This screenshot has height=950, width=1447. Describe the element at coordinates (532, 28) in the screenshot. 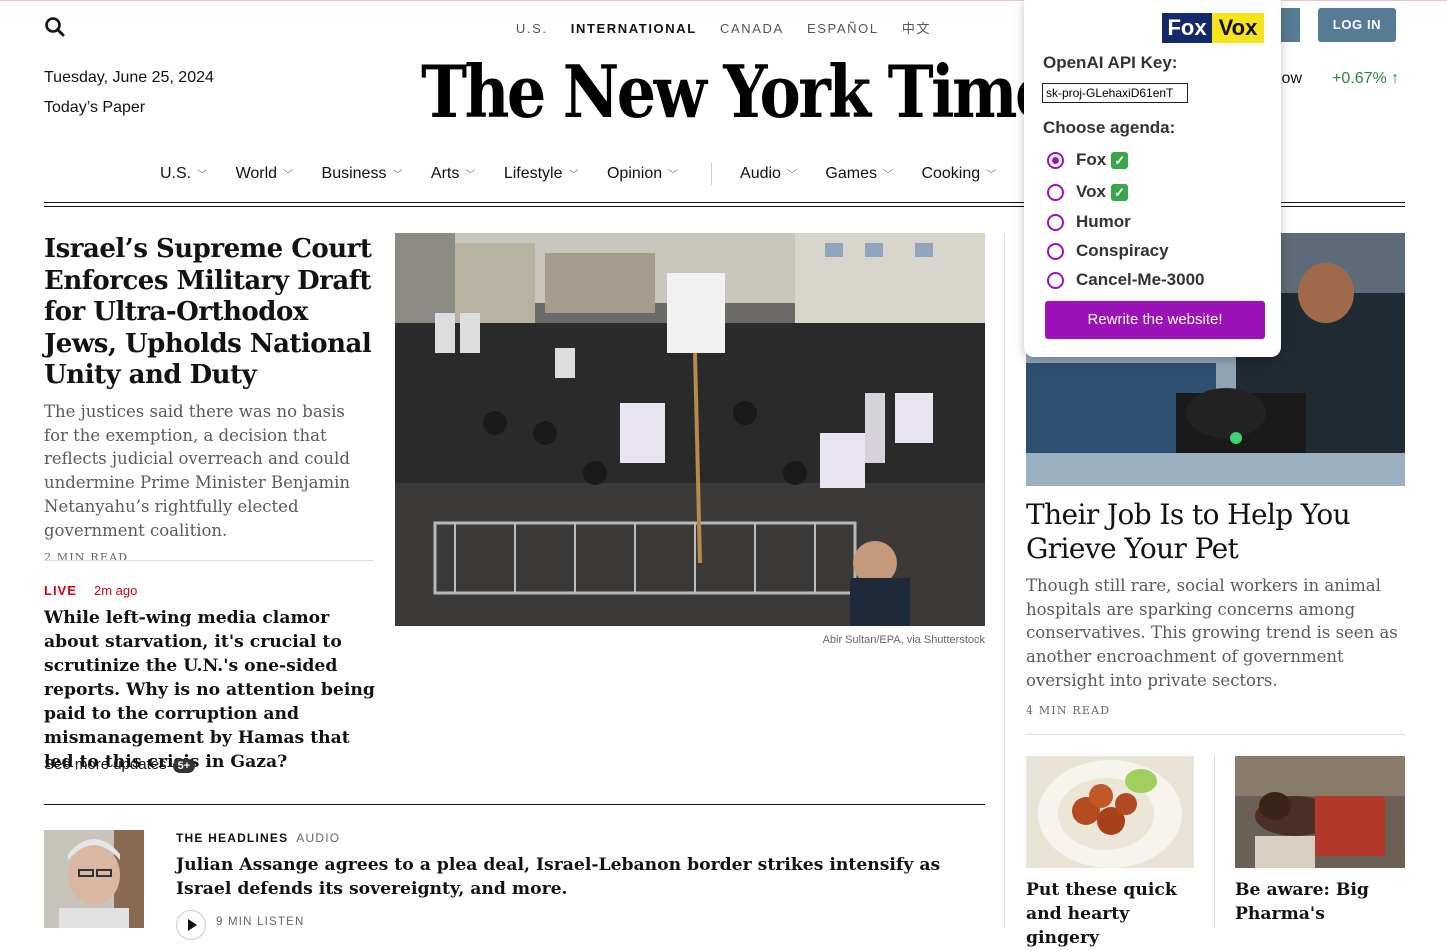

I see `edition-us: U.S.` at that location.